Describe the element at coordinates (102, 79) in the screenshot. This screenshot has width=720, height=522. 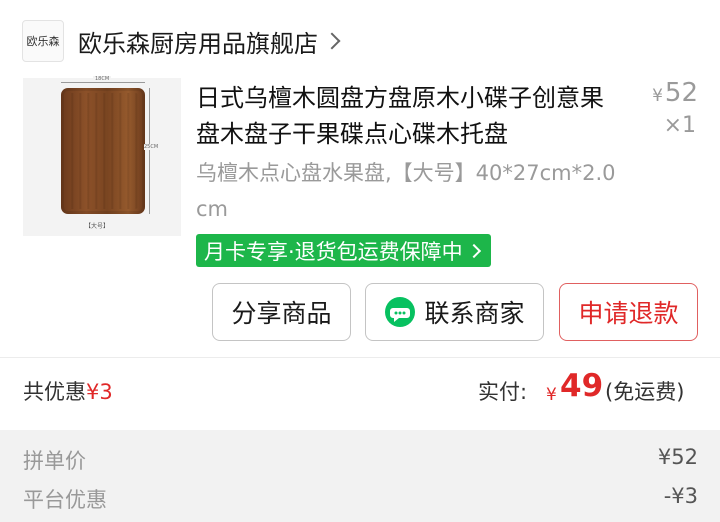
I see `dimension-top-label: 18CM` at that location.